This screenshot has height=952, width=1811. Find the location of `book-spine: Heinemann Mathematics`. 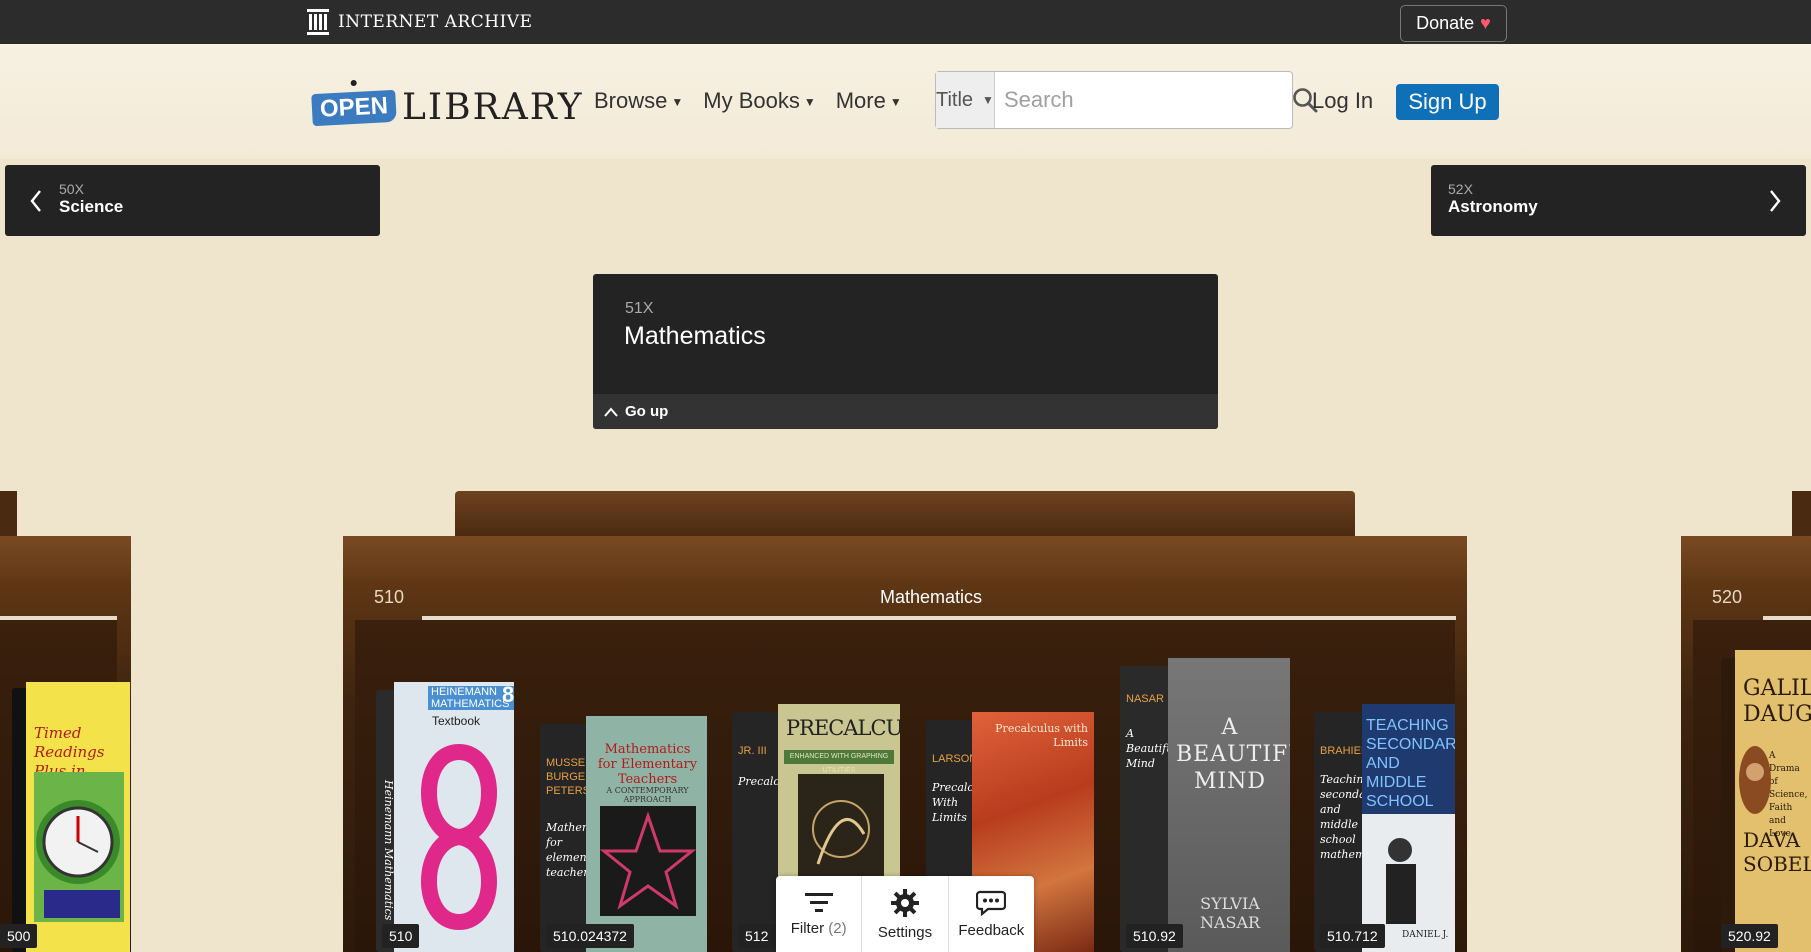

book-spine: Heinemann Mathematics is located at coordinates (386, 821).